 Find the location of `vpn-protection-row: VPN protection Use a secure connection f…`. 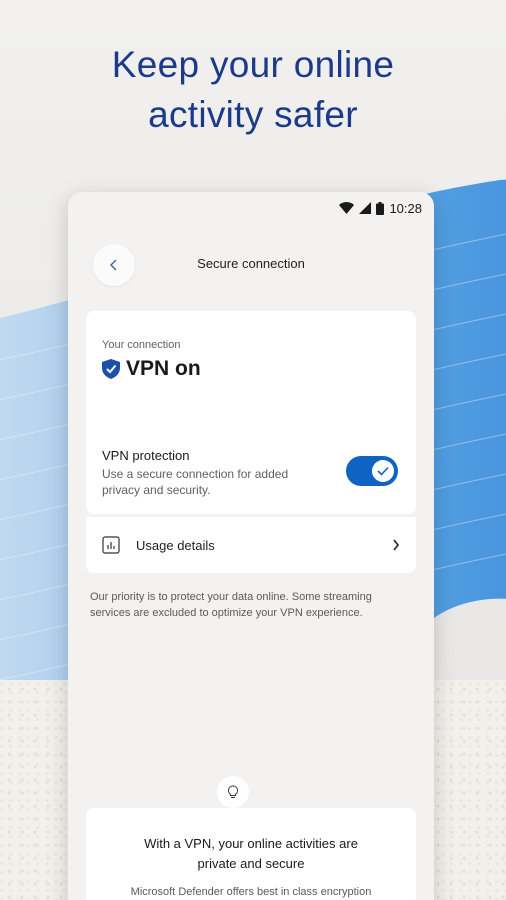

vpn-protection-row: VPN protection Use a secure connection f… is located at coordinates (251, 473).